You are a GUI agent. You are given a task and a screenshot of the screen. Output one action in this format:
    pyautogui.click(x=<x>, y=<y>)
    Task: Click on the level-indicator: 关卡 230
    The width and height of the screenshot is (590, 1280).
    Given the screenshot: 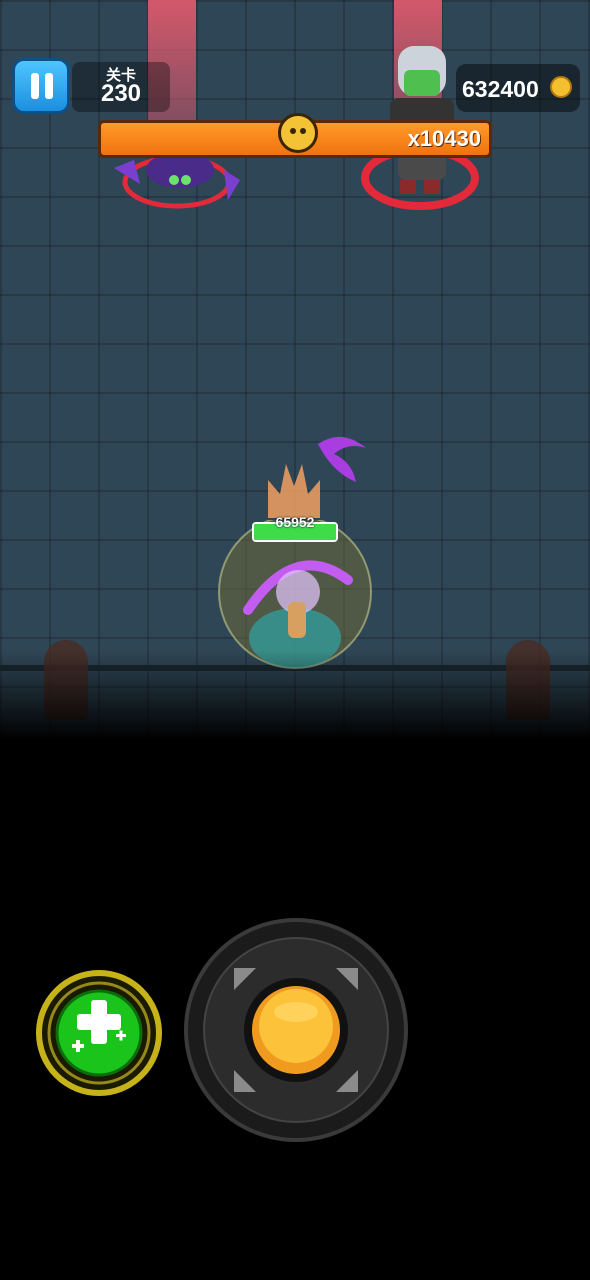 What is the action you would take?
    pyautogui.click(x=121, y=87)
    